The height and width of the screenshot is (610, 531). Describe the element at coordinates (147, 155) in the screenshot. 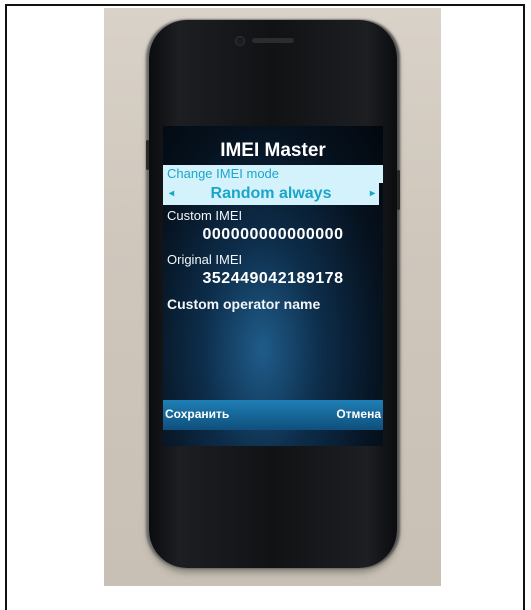

I see `volume-button` at that location.